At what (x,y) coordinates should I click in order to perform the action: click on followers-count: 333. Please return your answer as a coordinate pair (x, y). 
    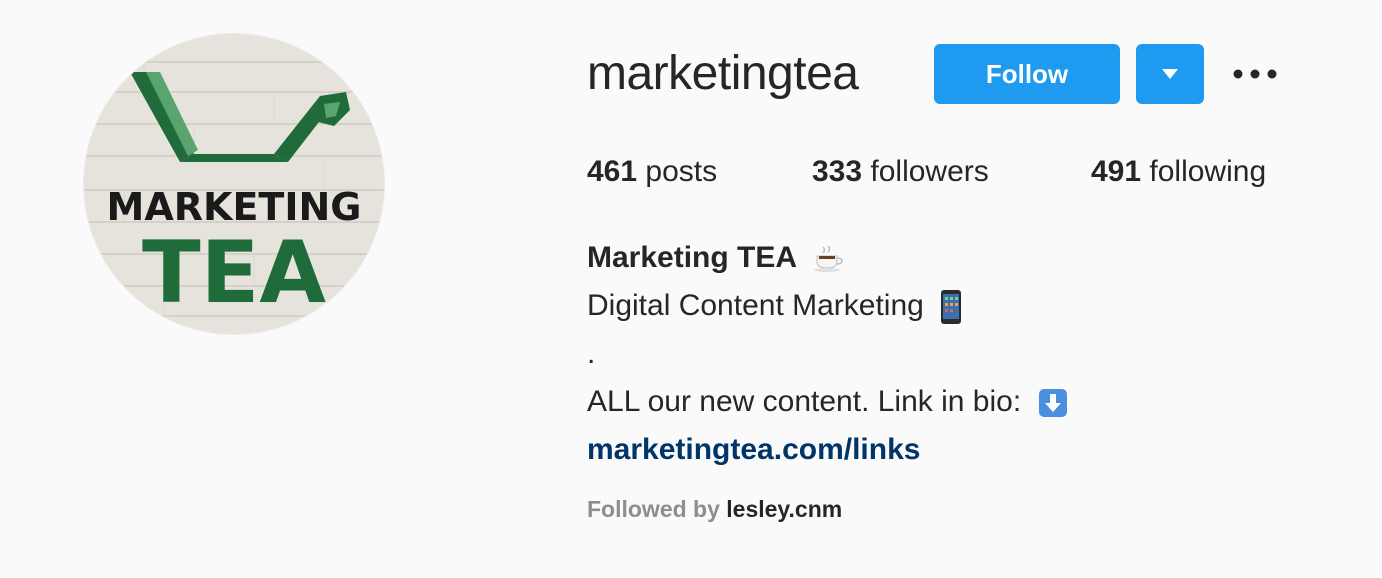
    Looking at the image, I should click on (837, 171).